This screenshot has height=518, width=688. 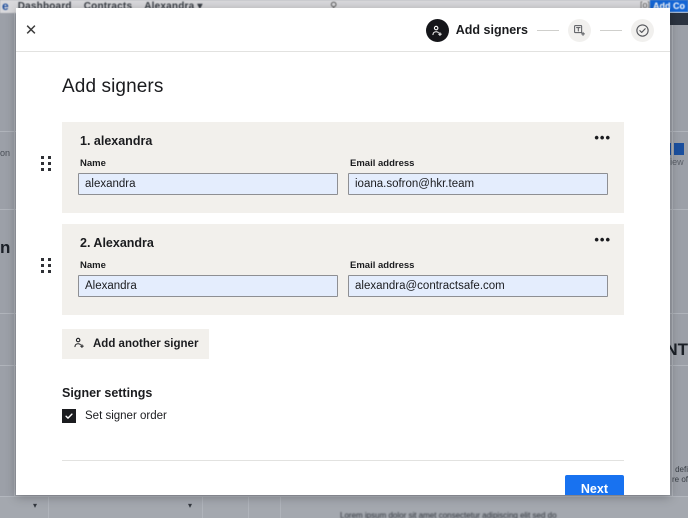 What do you see at coordinates (113, 86) in the screenshot?
I see `page-title: Add signers` at bounding box center [113, 86].